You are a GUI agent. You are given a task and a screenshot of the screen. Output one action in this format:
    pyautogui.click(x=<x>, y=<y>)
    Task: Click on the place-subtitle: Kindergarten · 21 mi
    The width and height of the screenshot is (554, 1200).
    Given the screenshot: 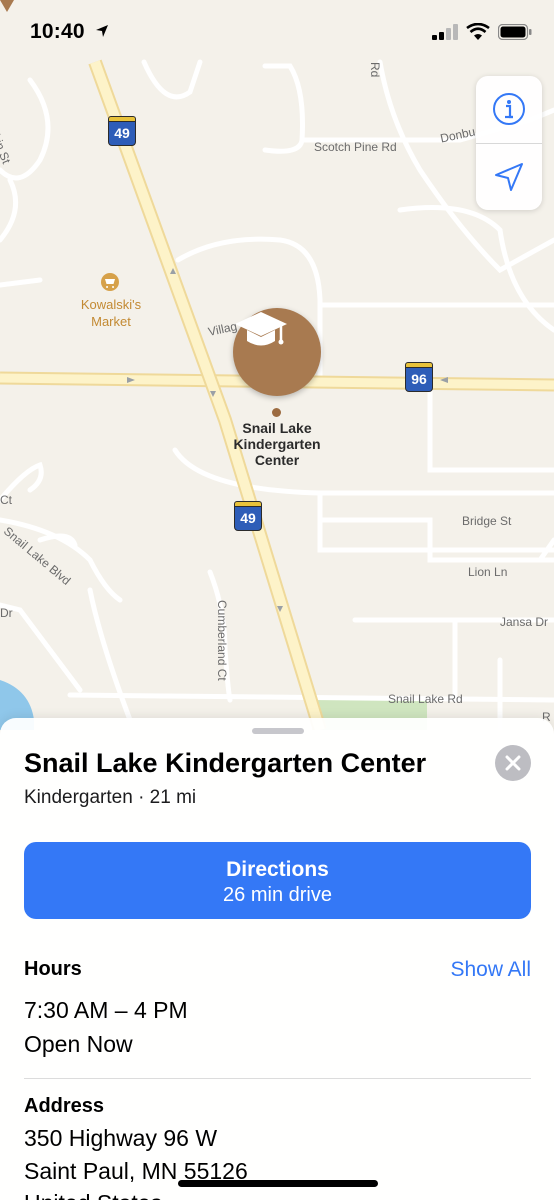 What is the action you would take?
    pyautogui.click(x=110, y=797)
    